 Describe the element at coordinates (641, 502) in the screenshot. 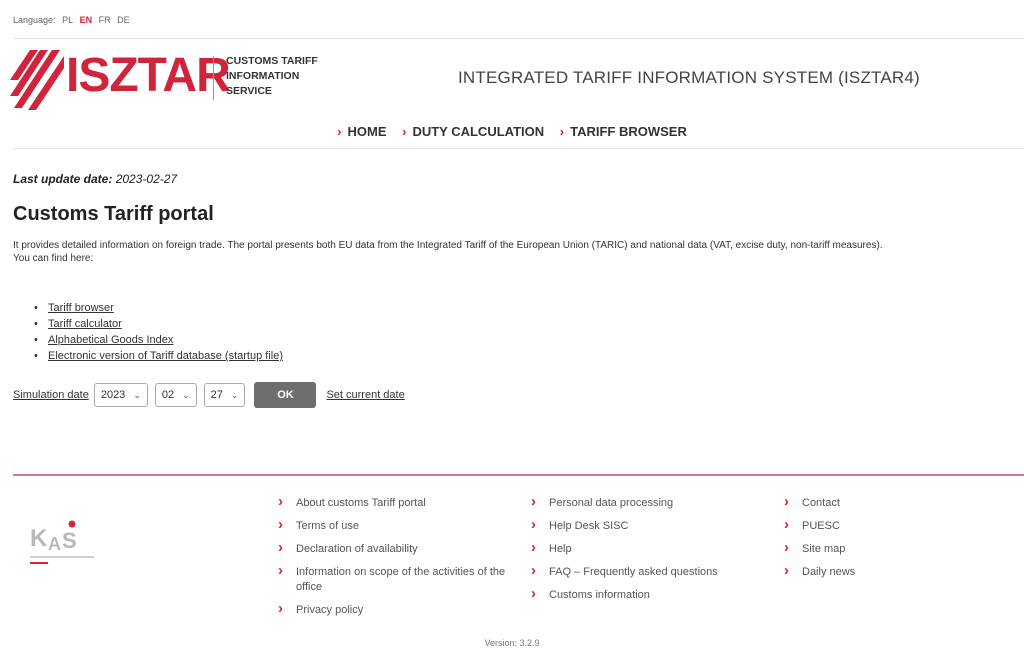

I see `footer-link-personal-data: Personal data processing` at that location.